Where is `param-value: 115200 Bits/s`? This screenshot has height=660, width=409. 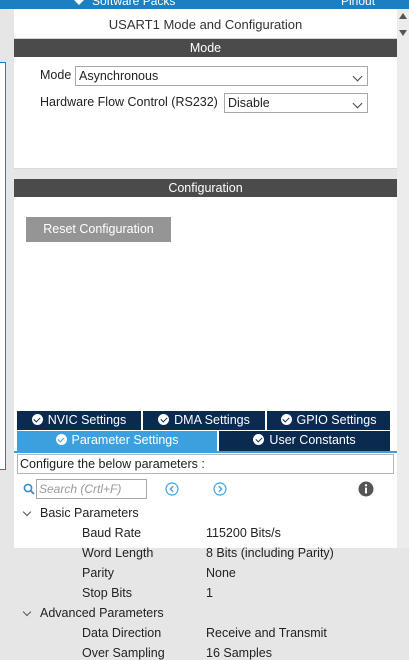
param-value: 115200 Bits/s is located at coordinates (243, 533).